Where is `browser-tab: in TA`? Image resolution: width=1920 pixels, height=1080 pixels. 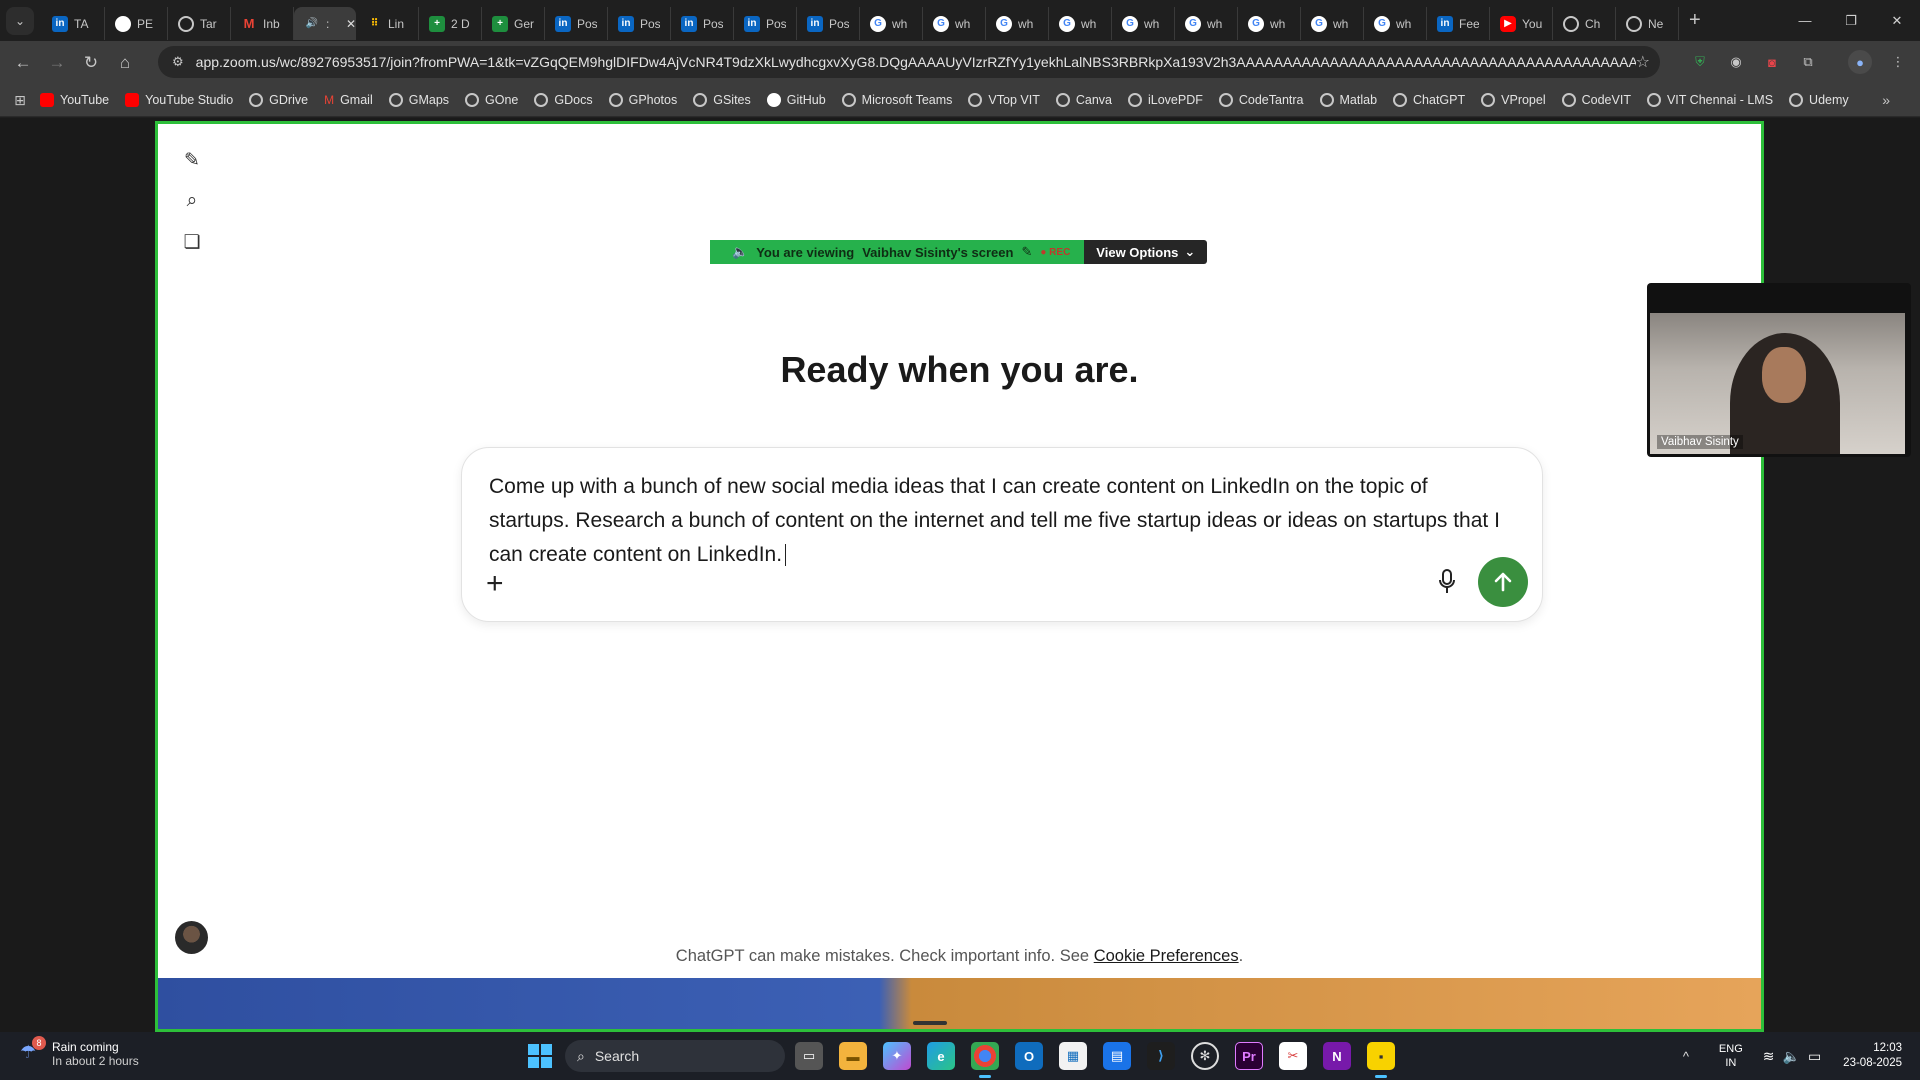
browser-tab: in TA is located at coordinates (73, 23).